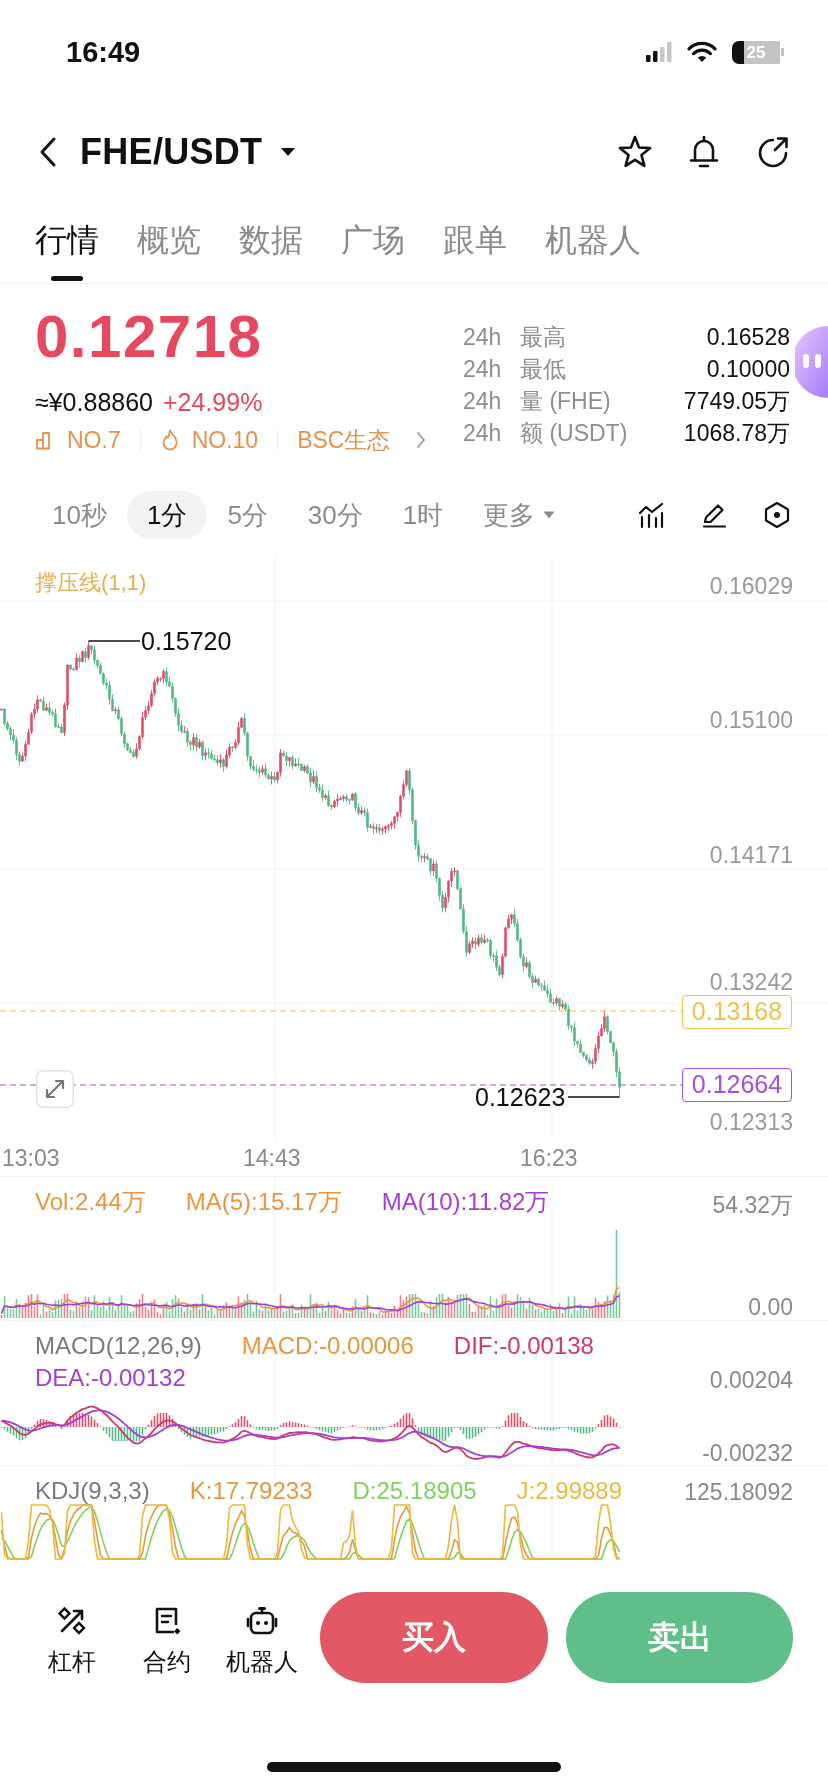  Describe the element at coordinates (543, 337) in the screenshot. I see `stat-label: 最高` at that location.